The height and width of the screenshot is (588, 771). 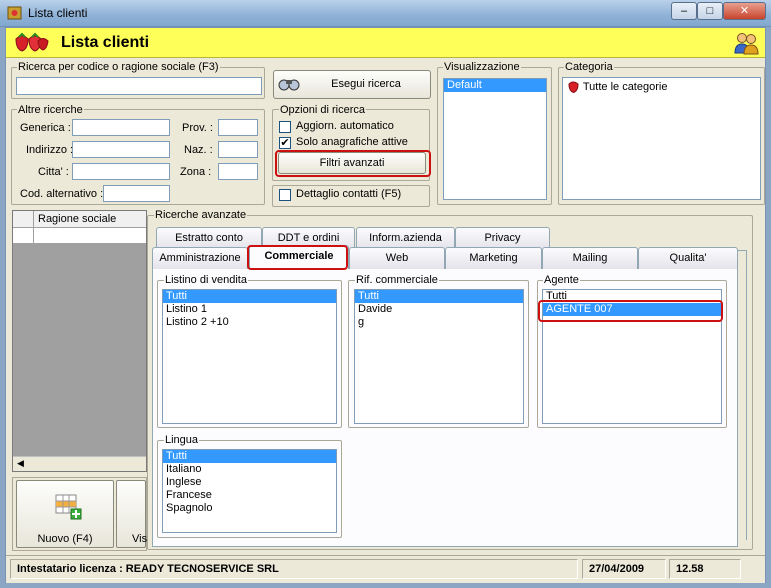 I want to click on tab-stack-edge, so click(x=742, y=395).